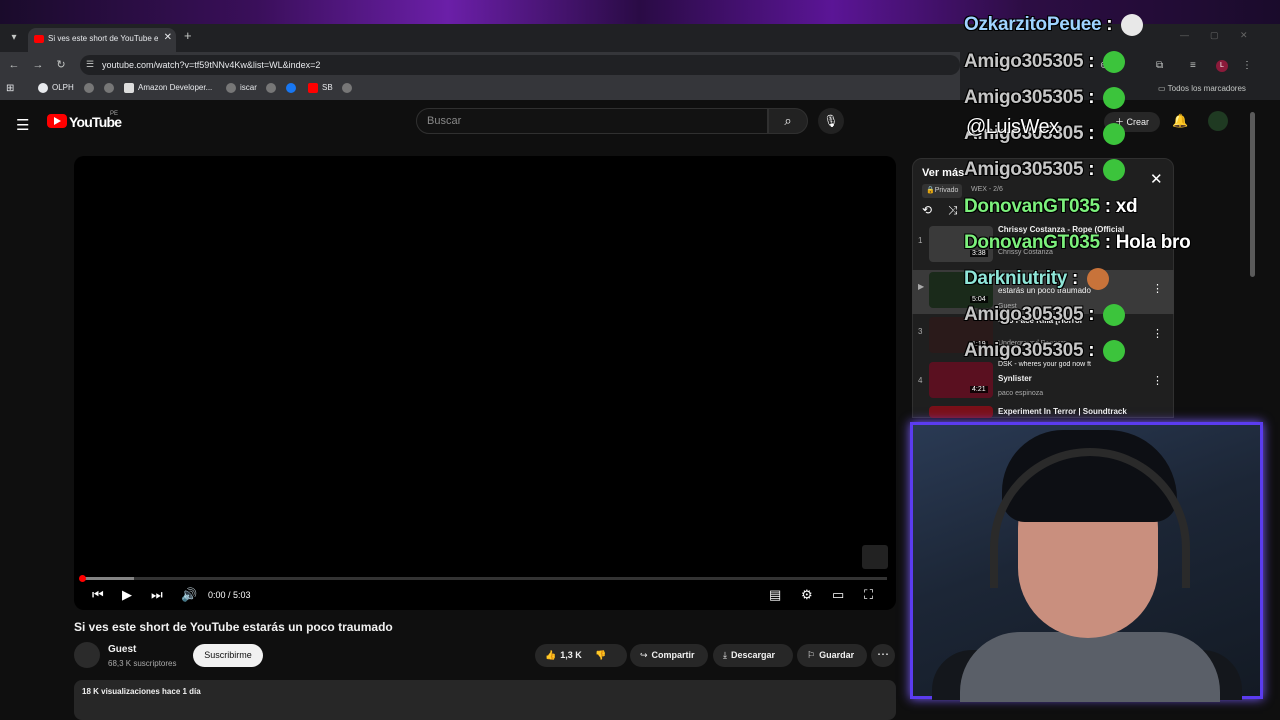  Describe the element at coordinates (122, 649) in the screenshot. I see `channel-name: Guest` at that location.